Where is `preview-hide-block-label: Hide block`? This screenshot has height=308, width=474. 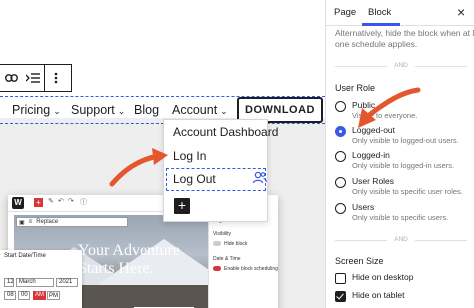 preview-hide-block-label: Hide block is located at coordinates (236, 244).